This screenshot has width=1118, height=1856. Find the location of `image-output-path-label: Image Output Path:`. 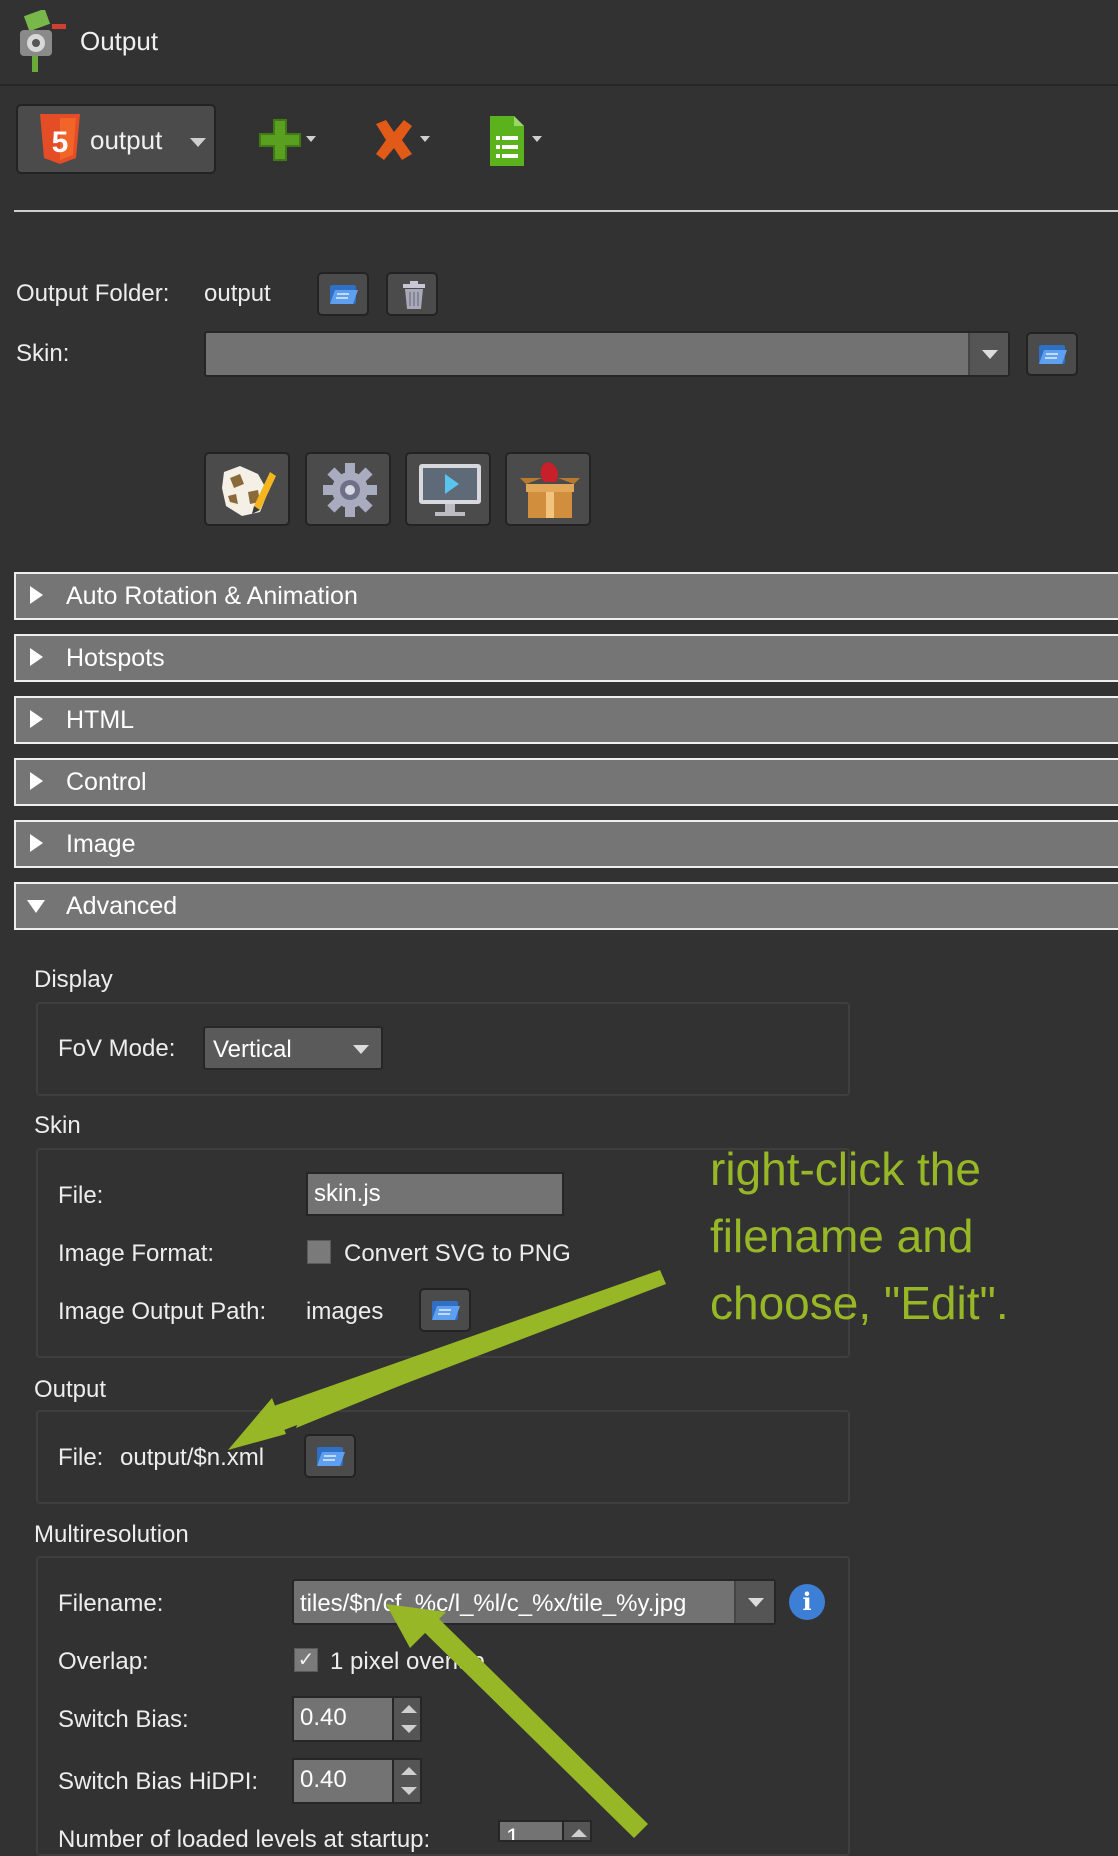

image-output-path-label: Image Output Path: is located at coordinates (162, 1311).